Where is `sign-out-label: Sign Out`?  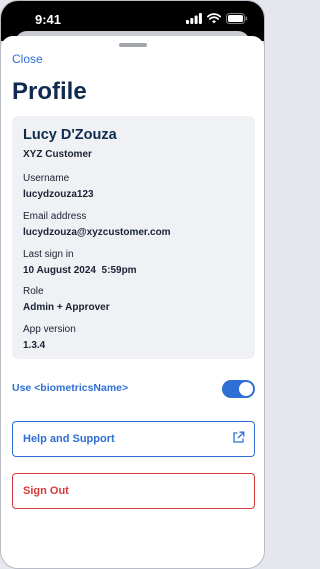 sign-out-label: Sign Out is located at coordinates (46, 491).